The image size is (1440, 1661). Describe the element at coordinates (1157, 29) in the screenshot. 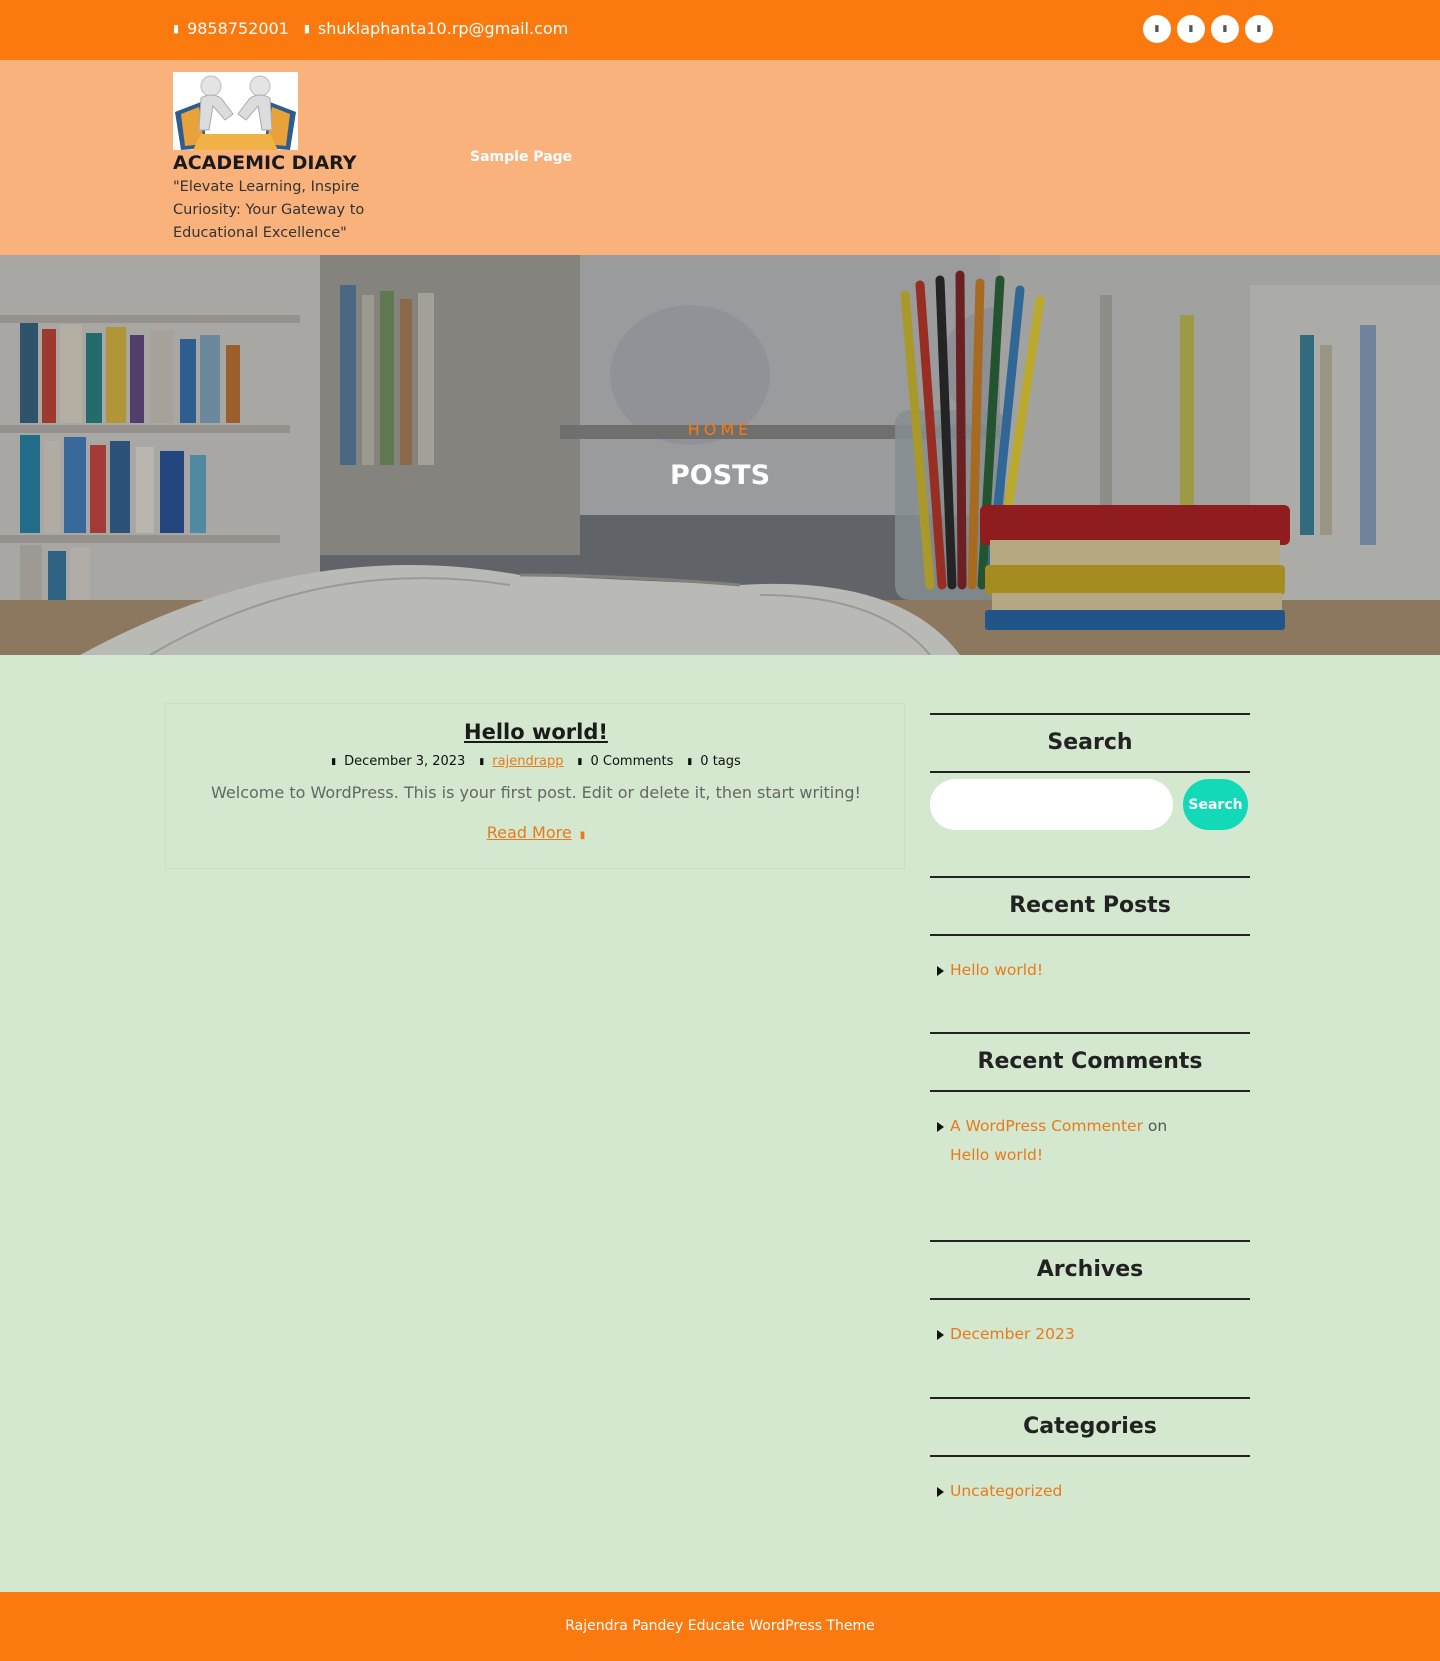

I see `facebook-icon: ▮` at that location.